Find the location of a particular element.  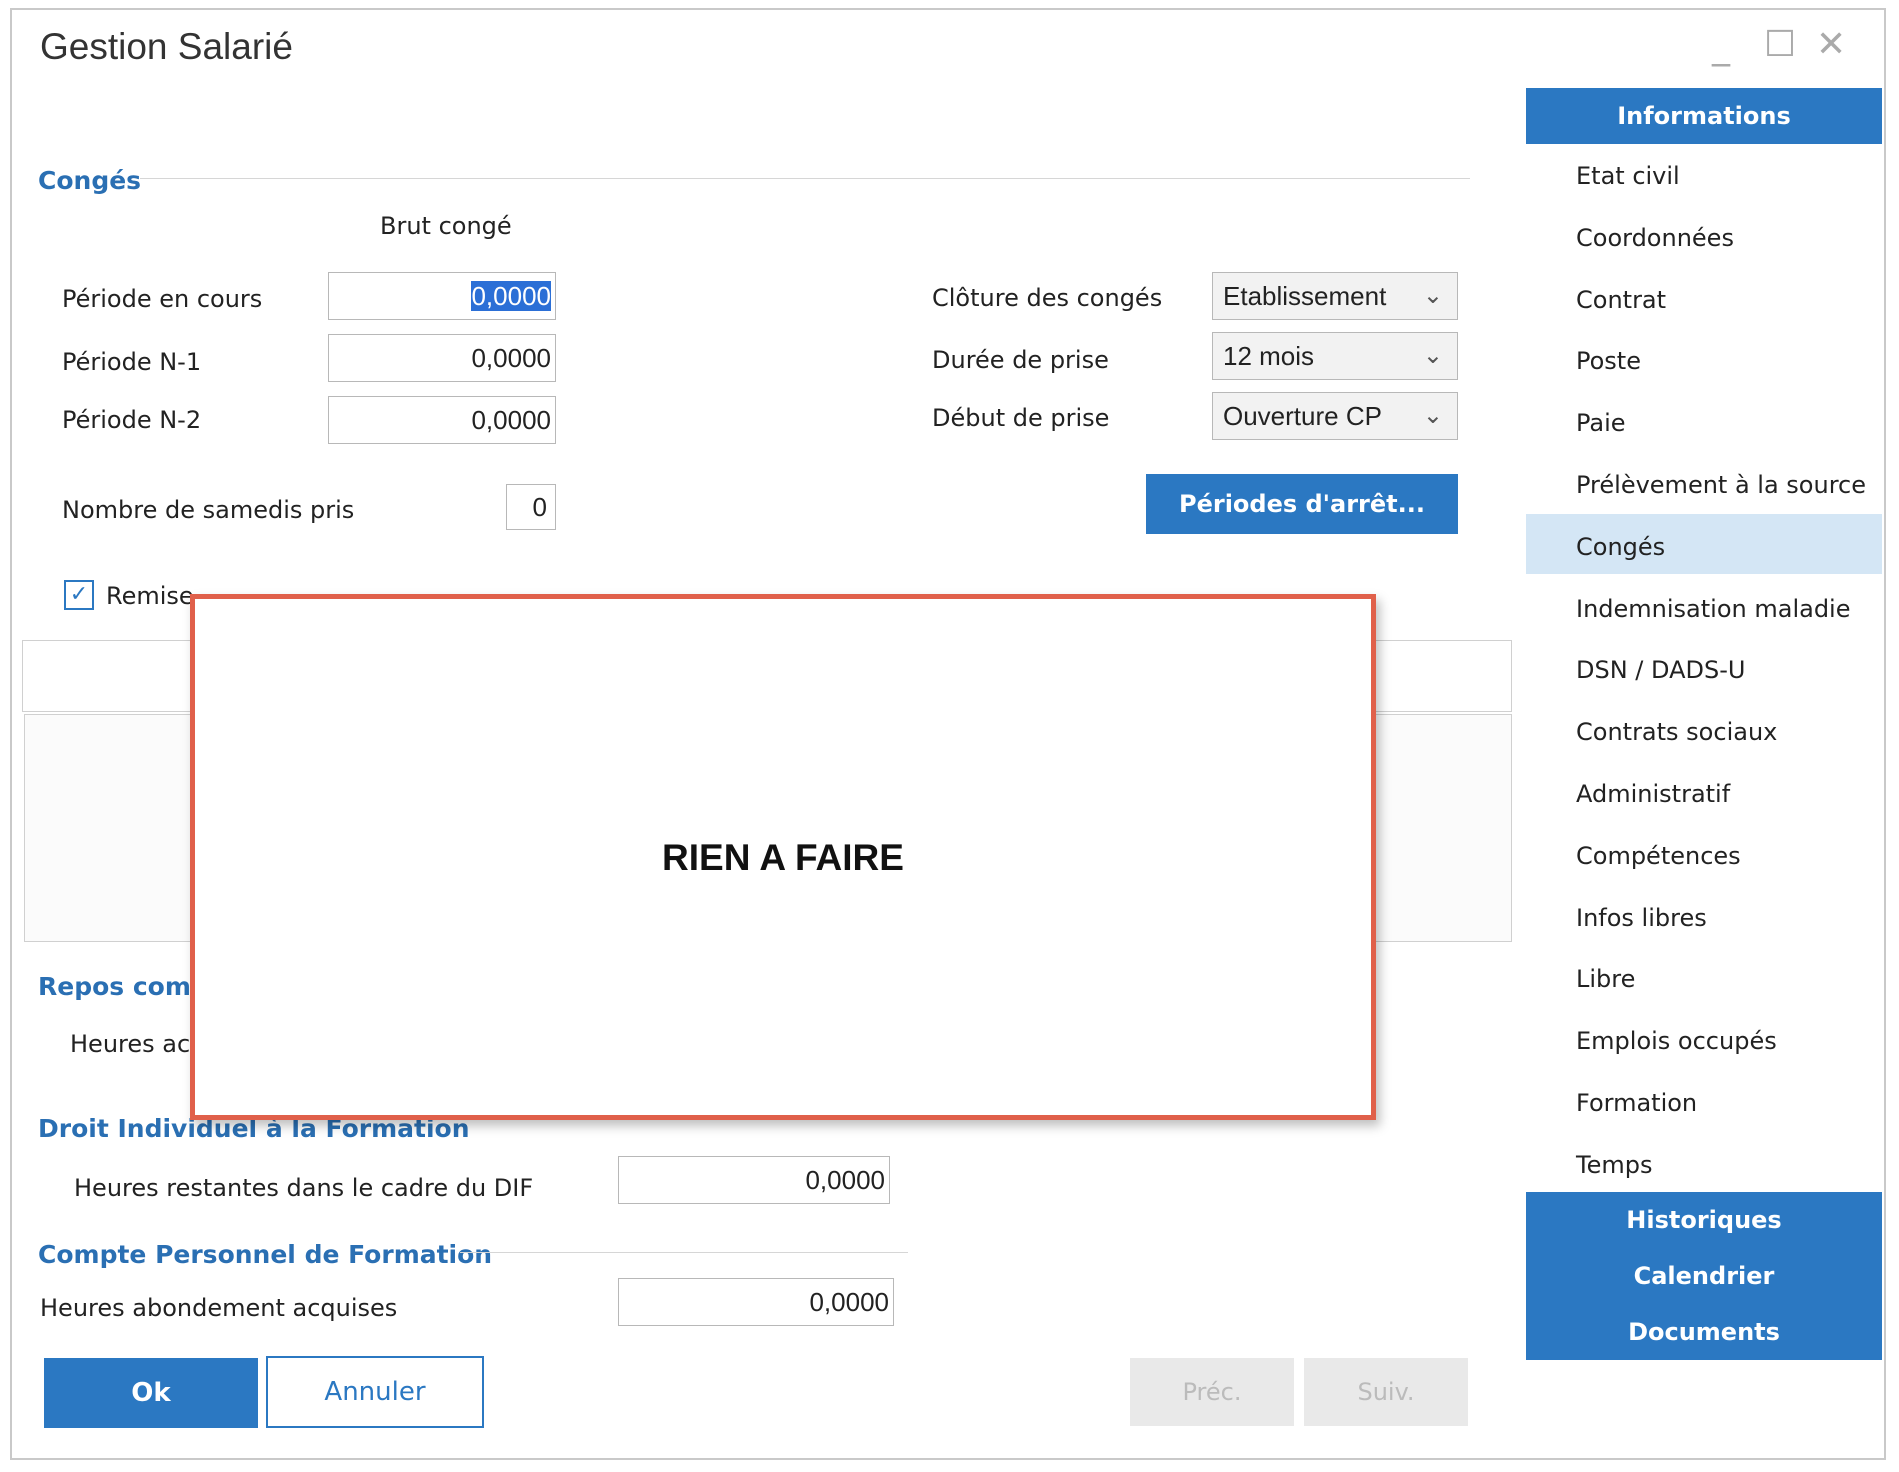

cpf-divider is located at coordinates (684, 1252).